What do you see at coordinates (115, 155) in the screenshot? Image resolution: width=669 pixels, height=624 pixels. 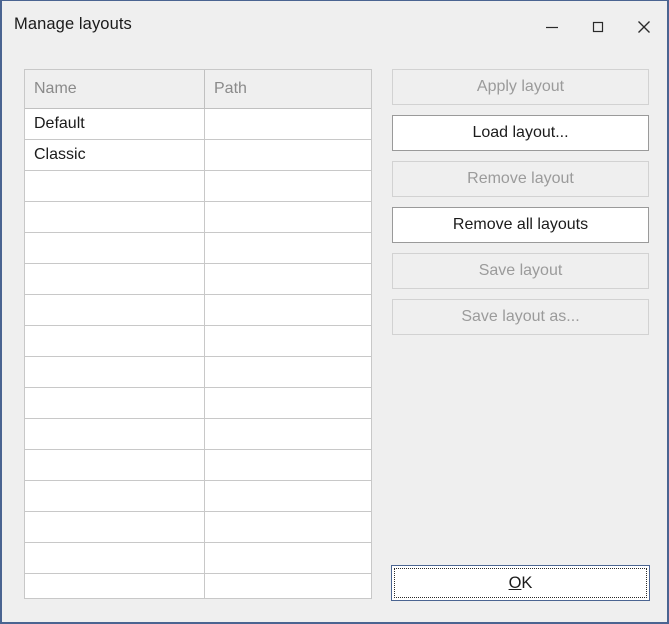 I see `cell-name: Classic` at bounding box center [115, 155].